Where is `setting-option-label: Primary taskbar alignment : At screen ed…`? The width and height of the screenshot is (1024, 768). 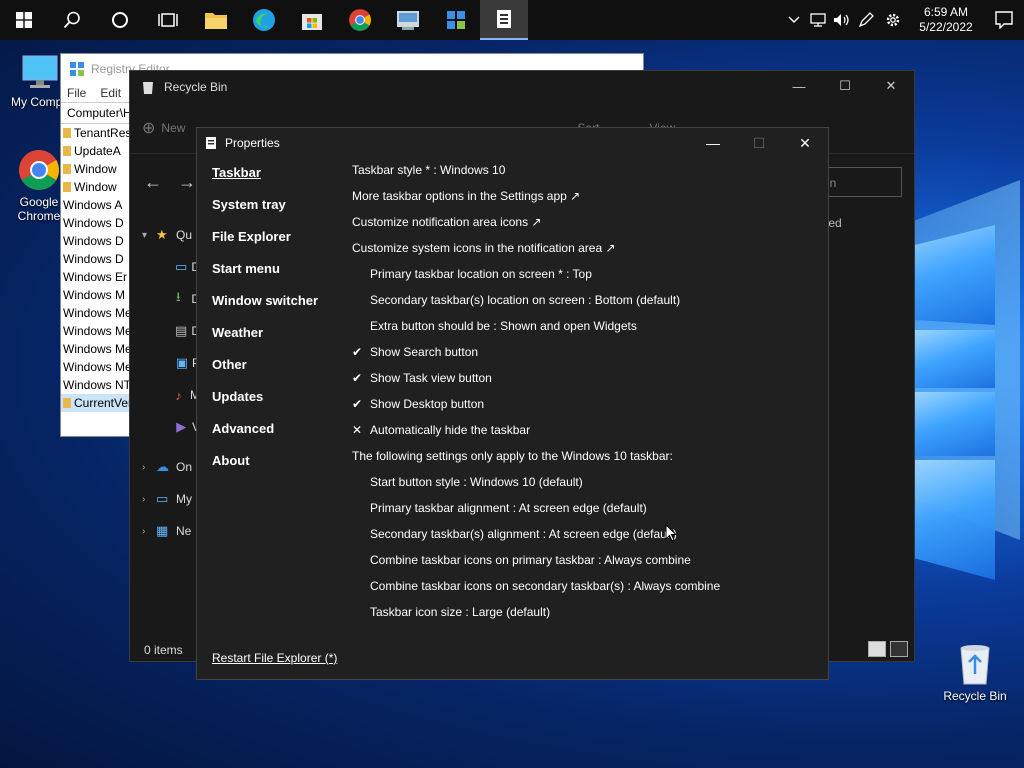 setting-option-label: Primary taskbar alignment : At screen ed… is located at coordinates (508, 508).